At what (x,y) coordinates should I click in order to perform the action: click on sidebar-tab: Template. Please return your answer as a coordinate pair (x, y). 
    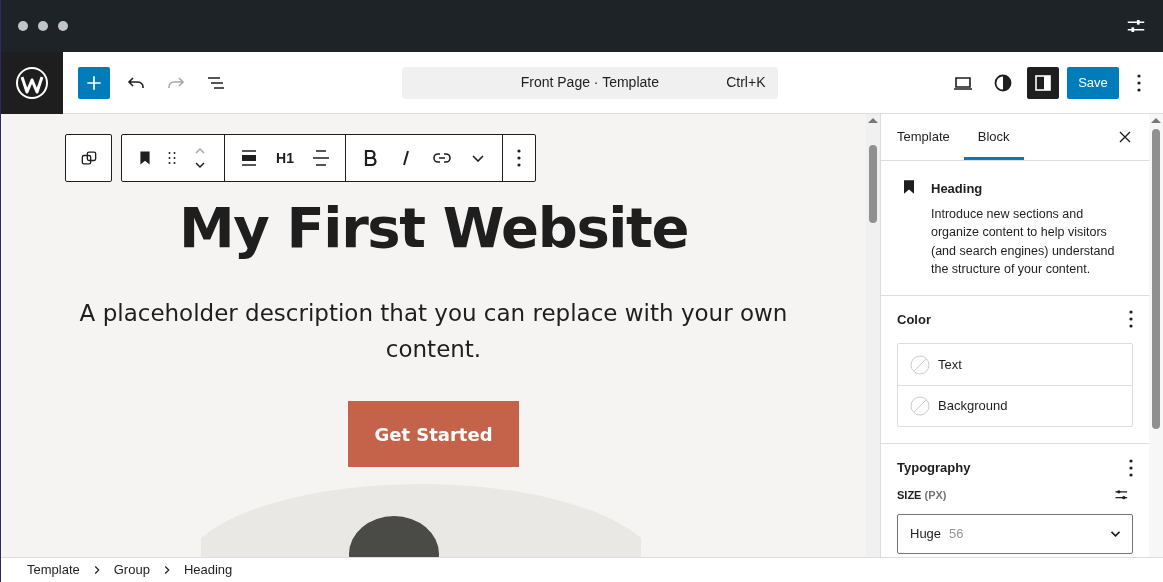
    Looking at the image, I should click on (923, 137).